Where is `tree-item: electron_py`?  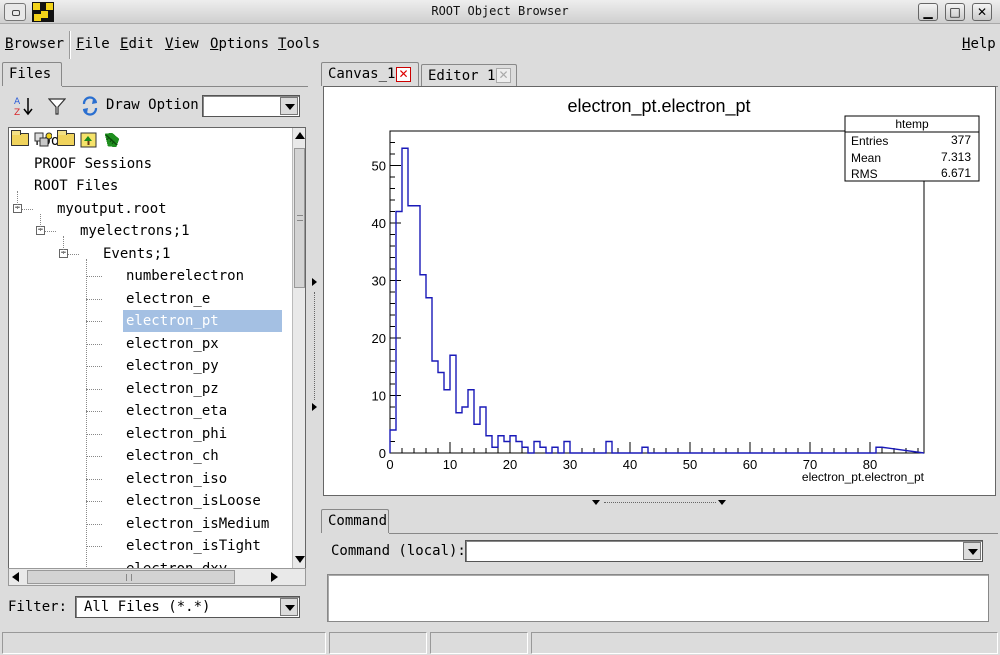 tree-item: electron_py is located at coordinates (171, 366).